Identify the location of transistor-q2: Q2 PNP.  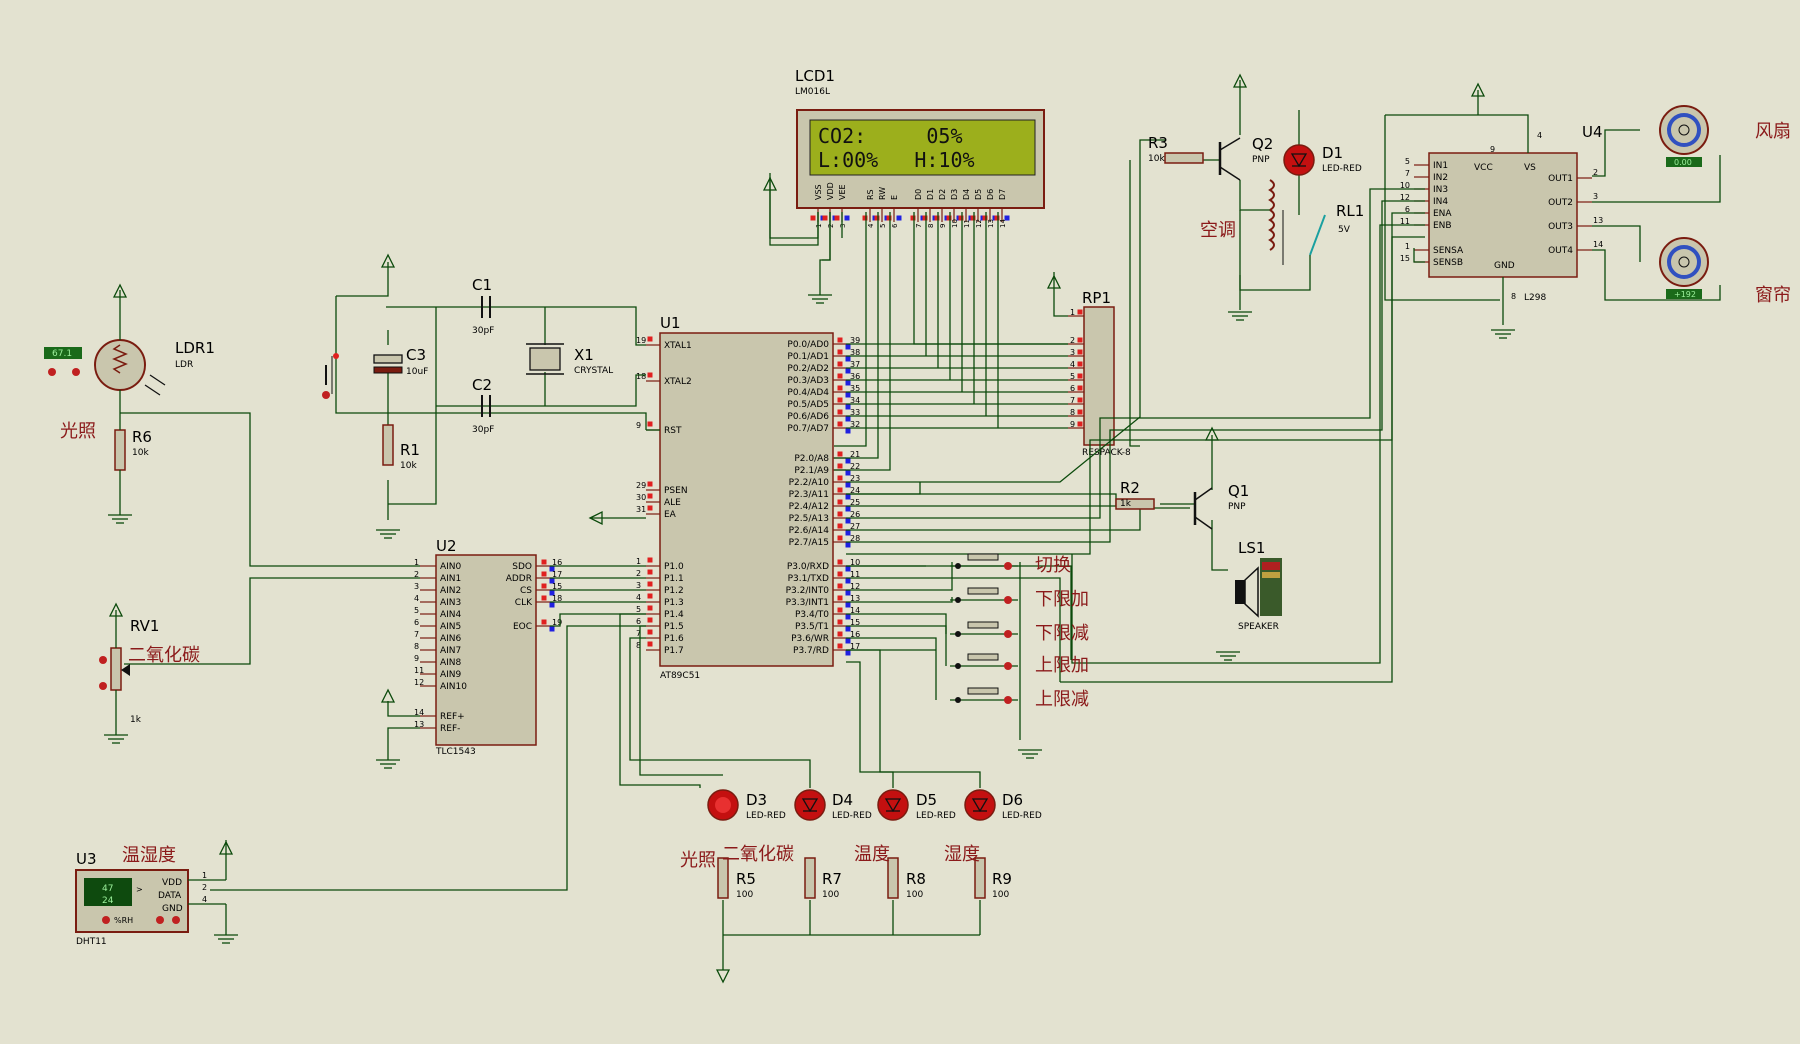
(1245, 158).